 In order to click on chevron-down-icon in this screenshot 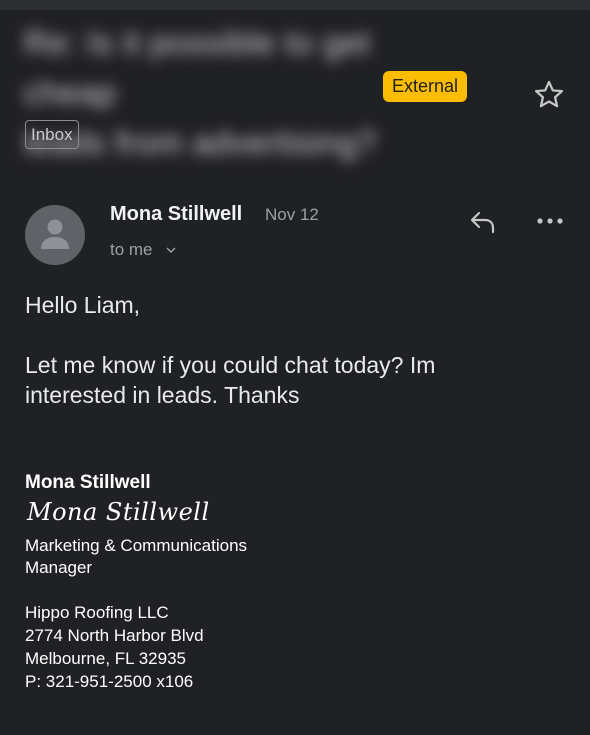, I will do `click(171, 250)`.